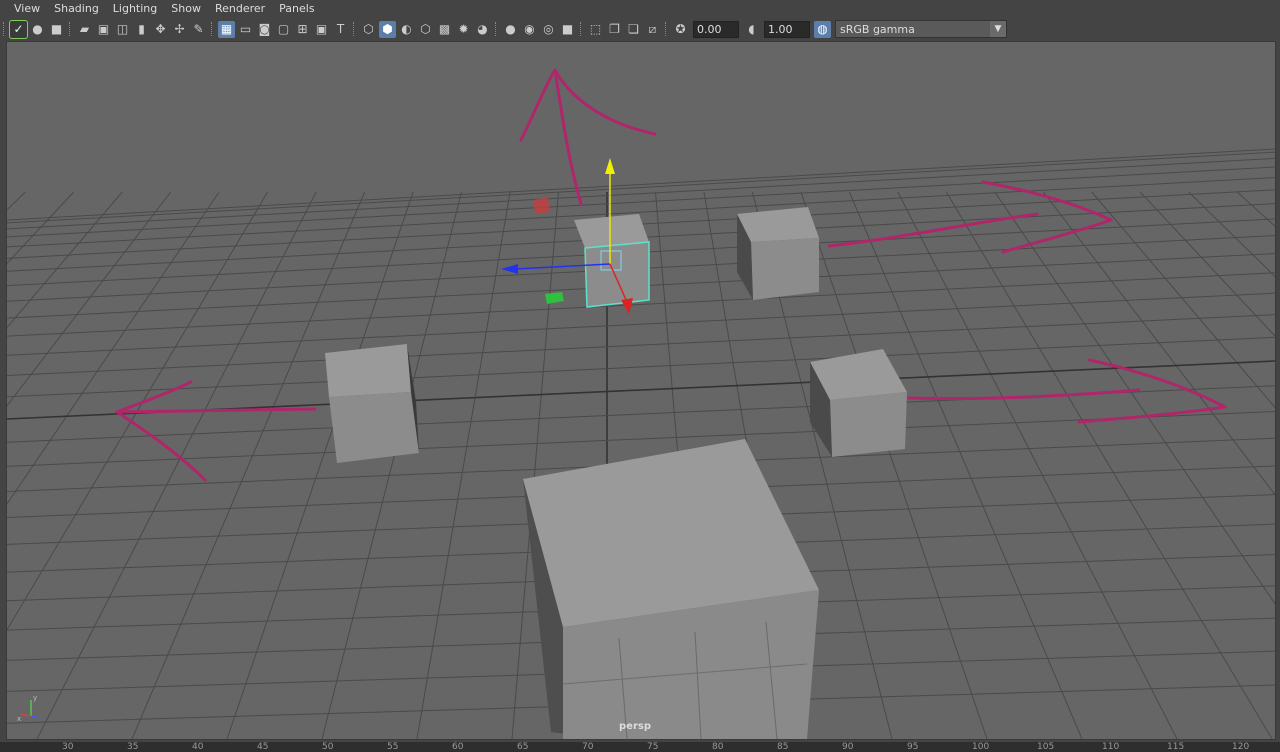 The image size is (1280, 752). I want to click on image-plane-icon: ▣, so click(103, 29).